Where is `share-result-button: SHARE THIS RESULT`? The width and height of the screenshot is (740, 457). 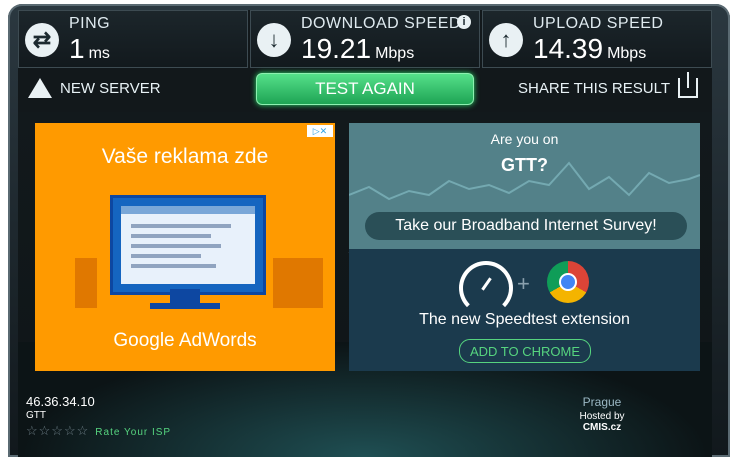 share-result-button: SHARE THIS RESULT is located at coordinates (608, 85).